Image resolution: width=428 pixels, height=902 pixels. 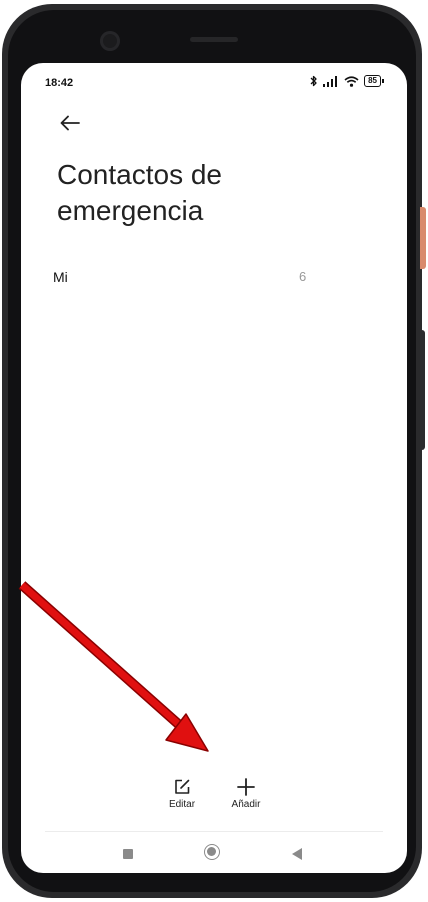 I want to click on page-title-line1: Contactos de, so click(x=139, y=174).